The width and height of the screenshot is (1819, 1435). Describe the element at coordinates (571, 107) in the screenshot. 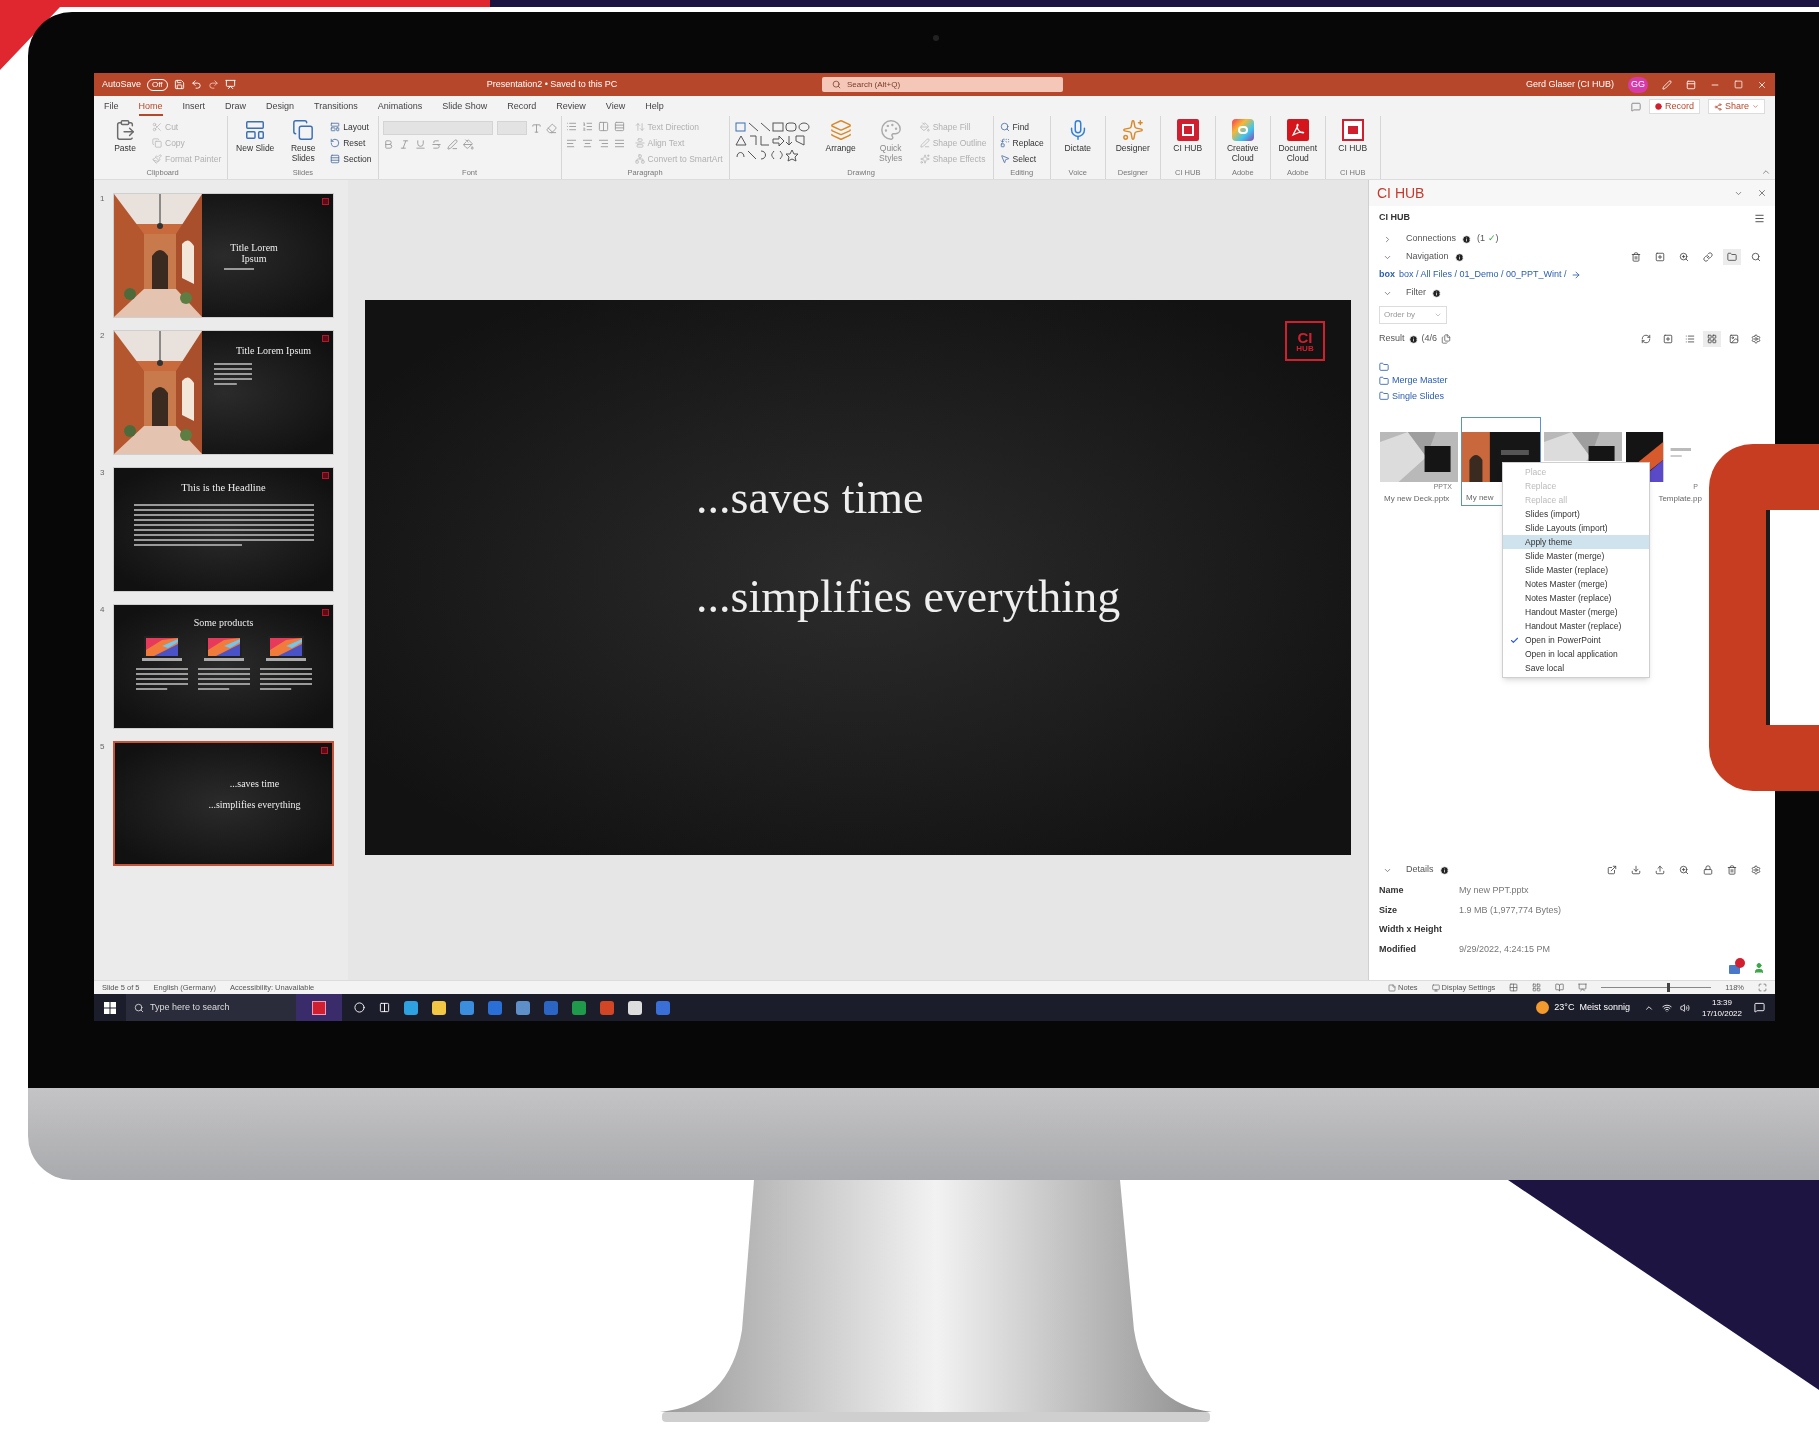

I see `ribbon-tab: Review` at that location.